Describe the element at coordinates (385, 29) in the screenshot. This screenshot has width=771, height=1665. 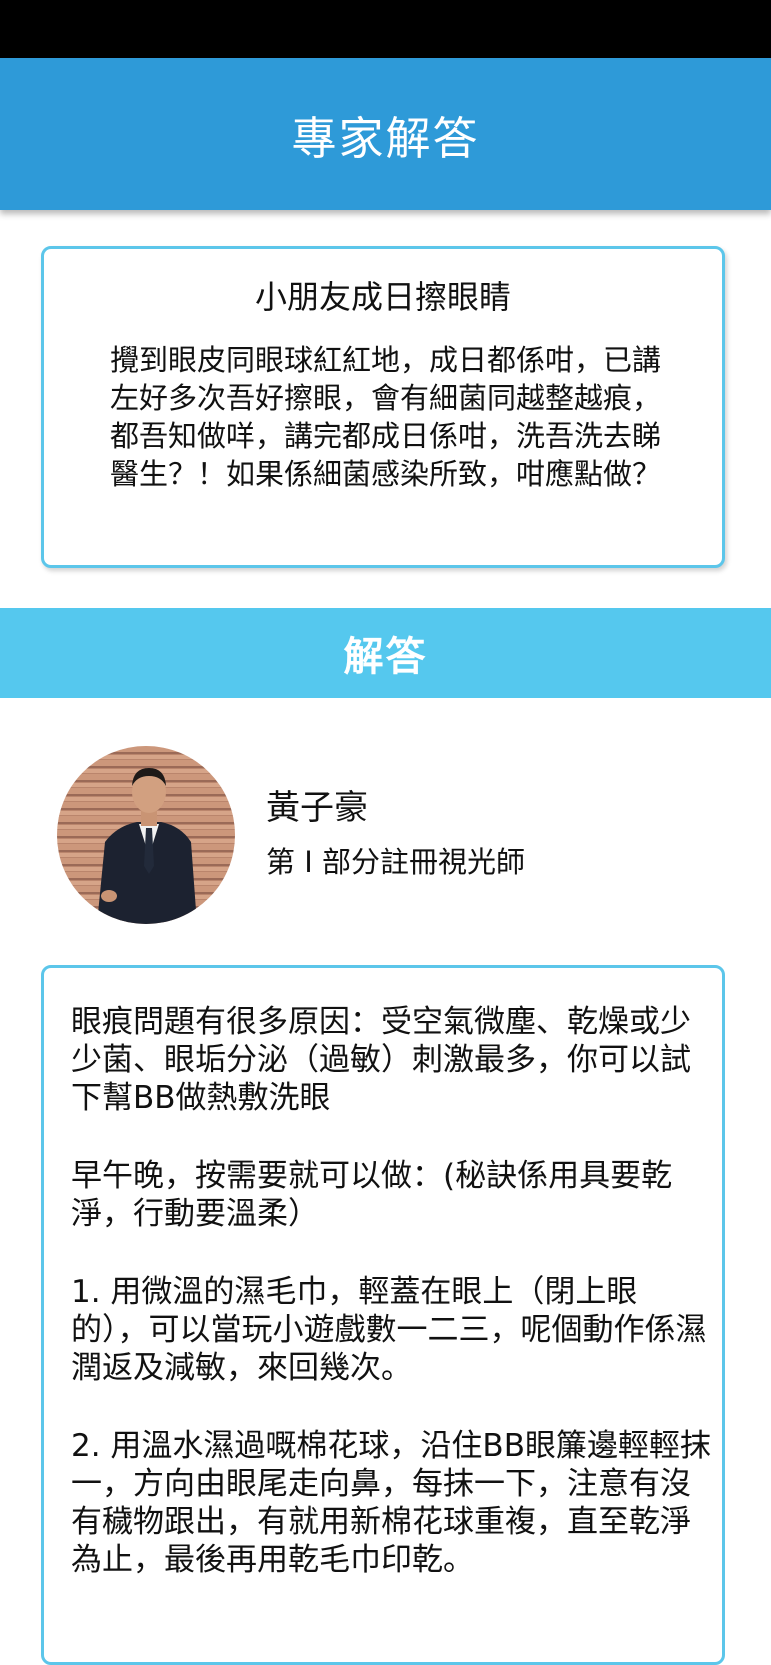
I see `status-bar` at that location.